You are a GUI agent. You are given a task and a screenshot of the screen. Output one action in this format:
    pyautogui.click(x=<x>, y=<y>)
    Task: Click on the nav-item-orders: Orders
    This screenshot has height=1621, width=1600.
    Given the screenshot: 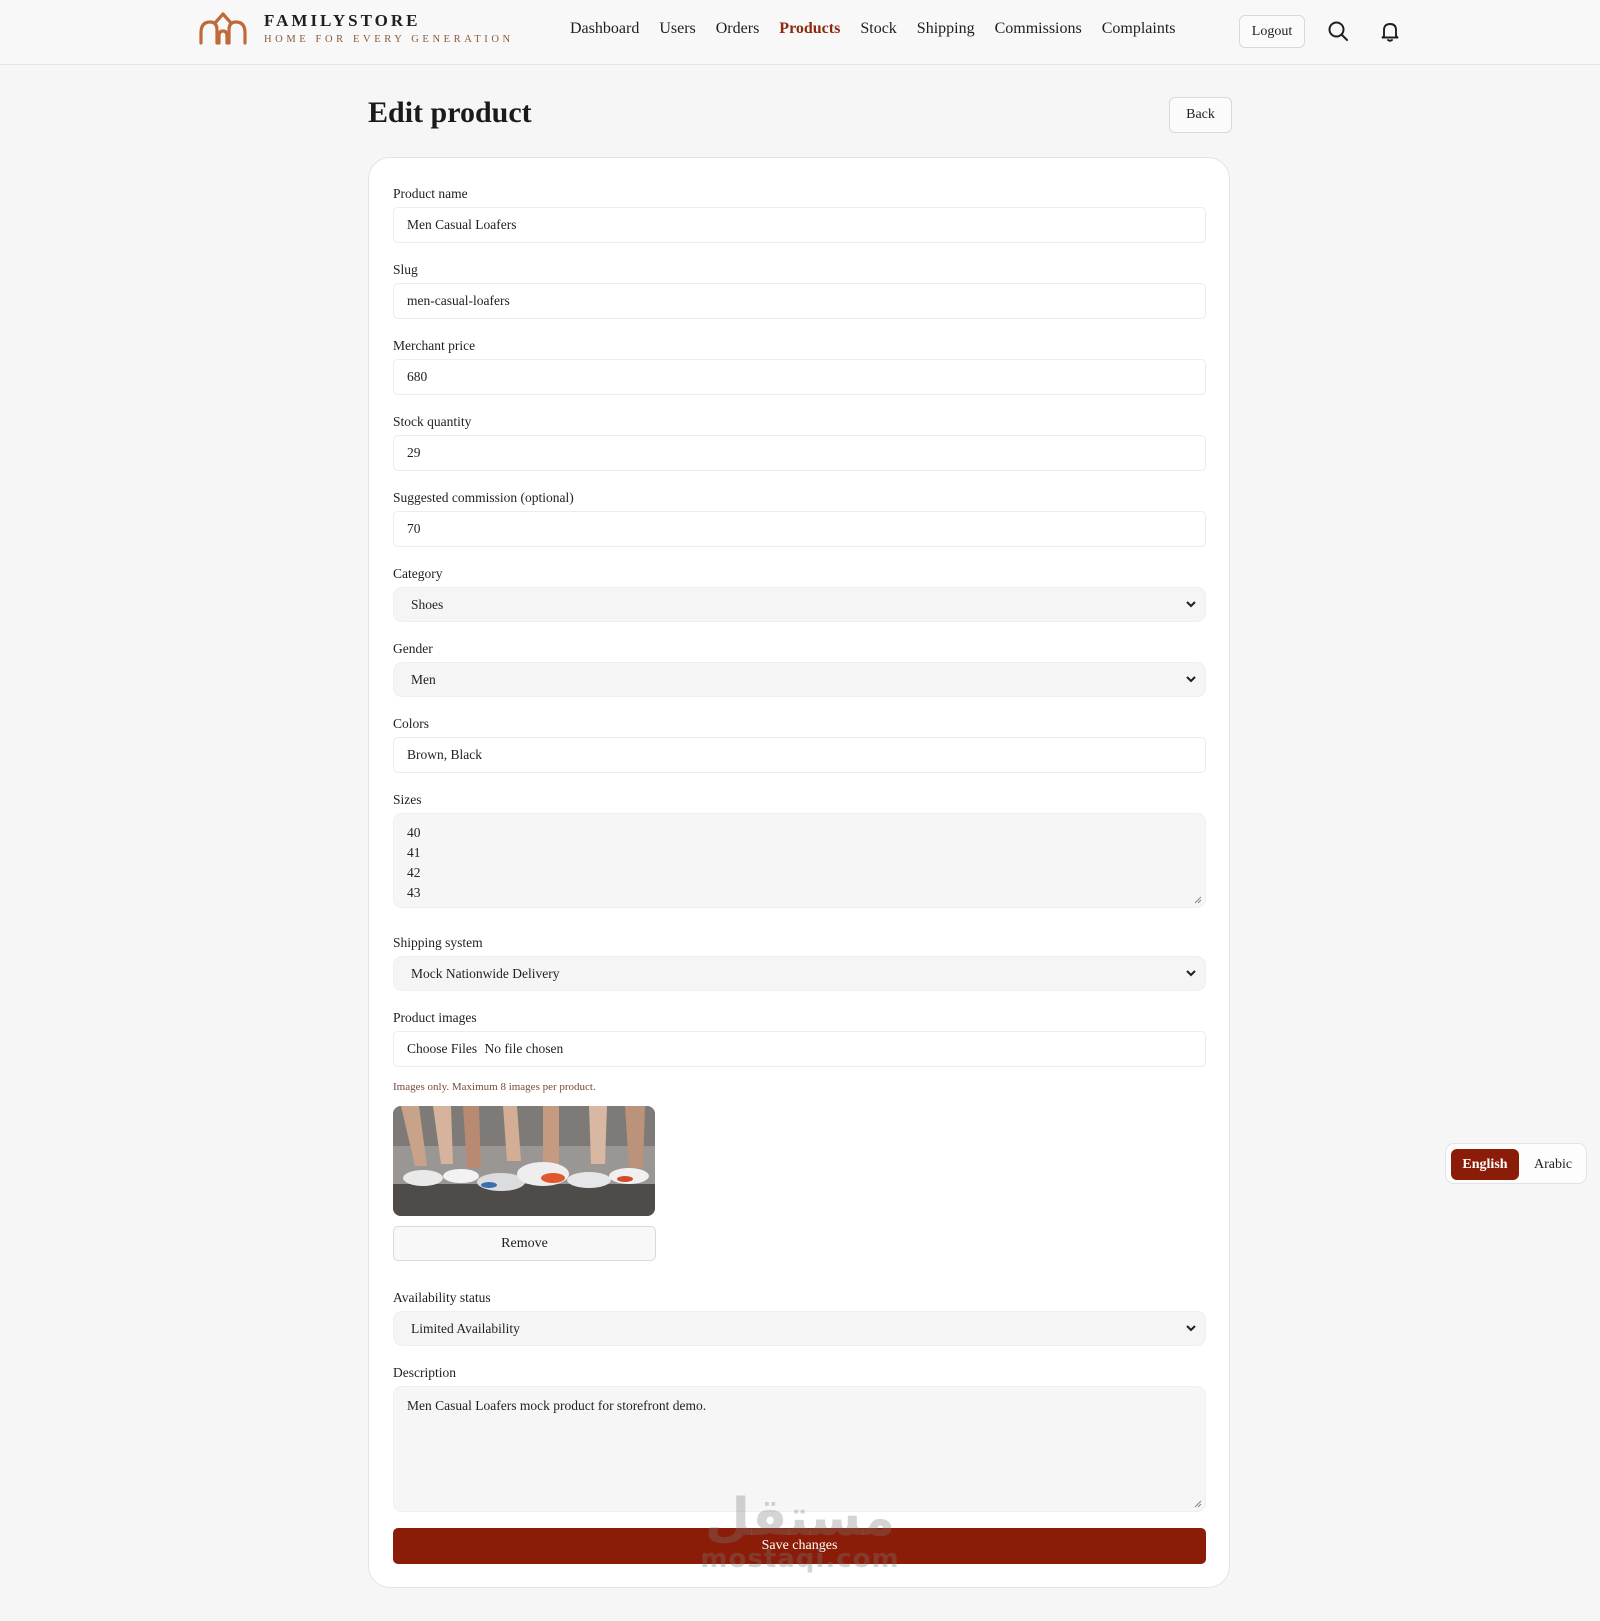 What is the action you would take?
    pyautogui.click(x=738, y=29)
    